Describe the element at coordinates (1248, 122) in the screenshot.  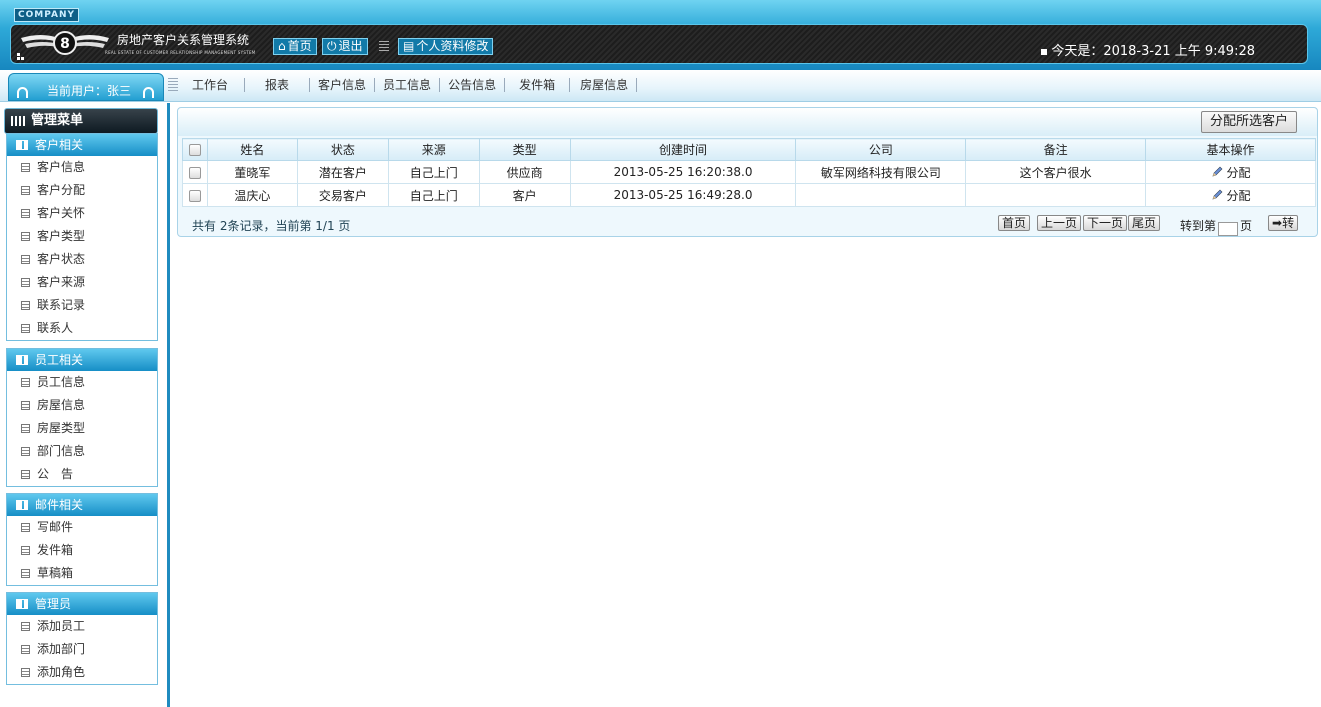
I see `assign-selected-button: 分配所选客户` at that location.